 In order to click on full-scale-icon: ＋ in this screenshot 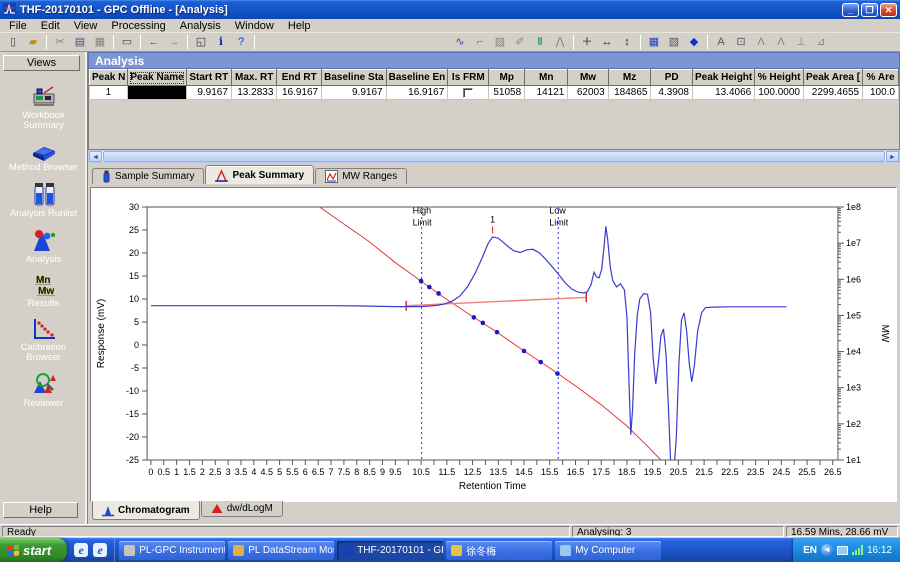, I will do `click(587, 42)`.